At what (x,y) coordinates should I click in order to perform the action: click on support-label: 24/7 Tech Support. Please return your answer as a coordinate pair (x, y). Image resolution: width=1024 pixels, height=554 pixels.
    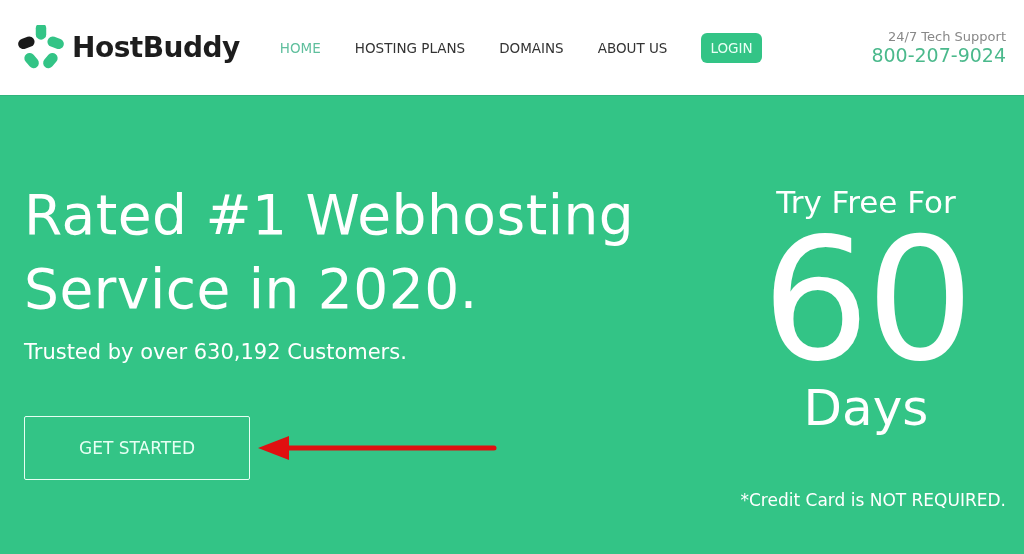
    Looking at the image, I should click on (946, 36).